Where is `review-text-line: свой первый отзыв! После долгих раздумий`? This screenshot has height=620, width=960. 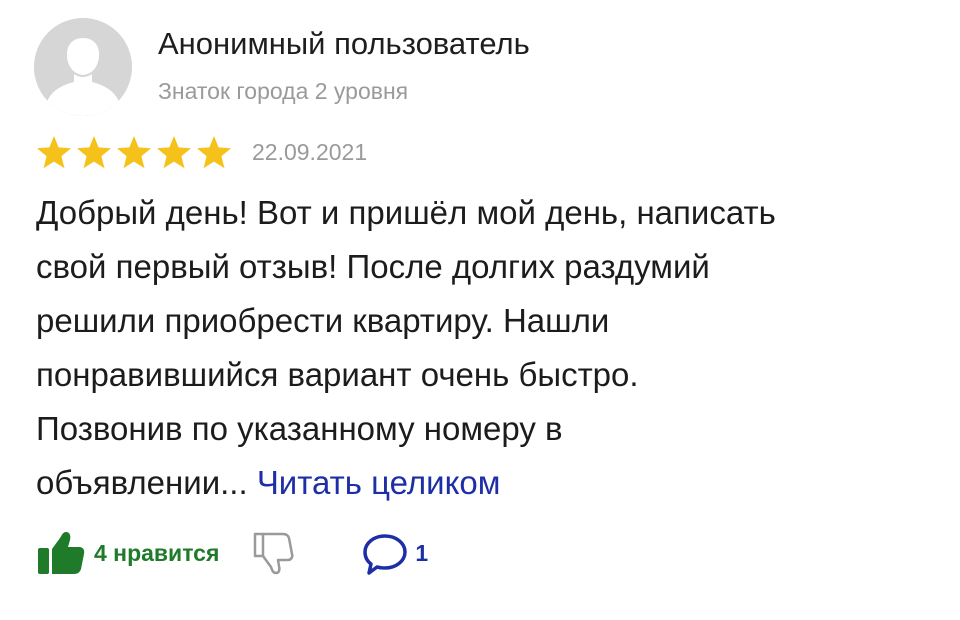 review-text-line: свой первый отзыв! После долгих раздумий is located at coordinates (373, 266).